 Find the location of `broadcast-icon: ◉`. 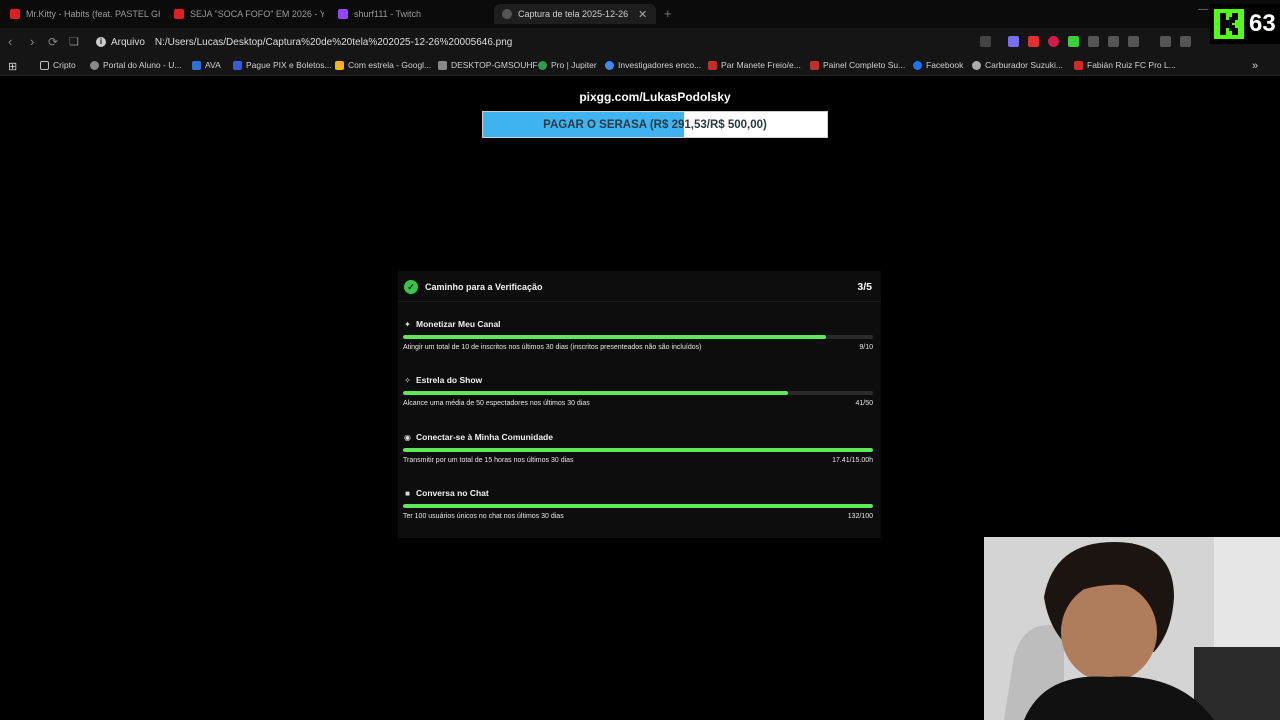

broadcast-icon: ◉ is located at coordinates (407, 437).